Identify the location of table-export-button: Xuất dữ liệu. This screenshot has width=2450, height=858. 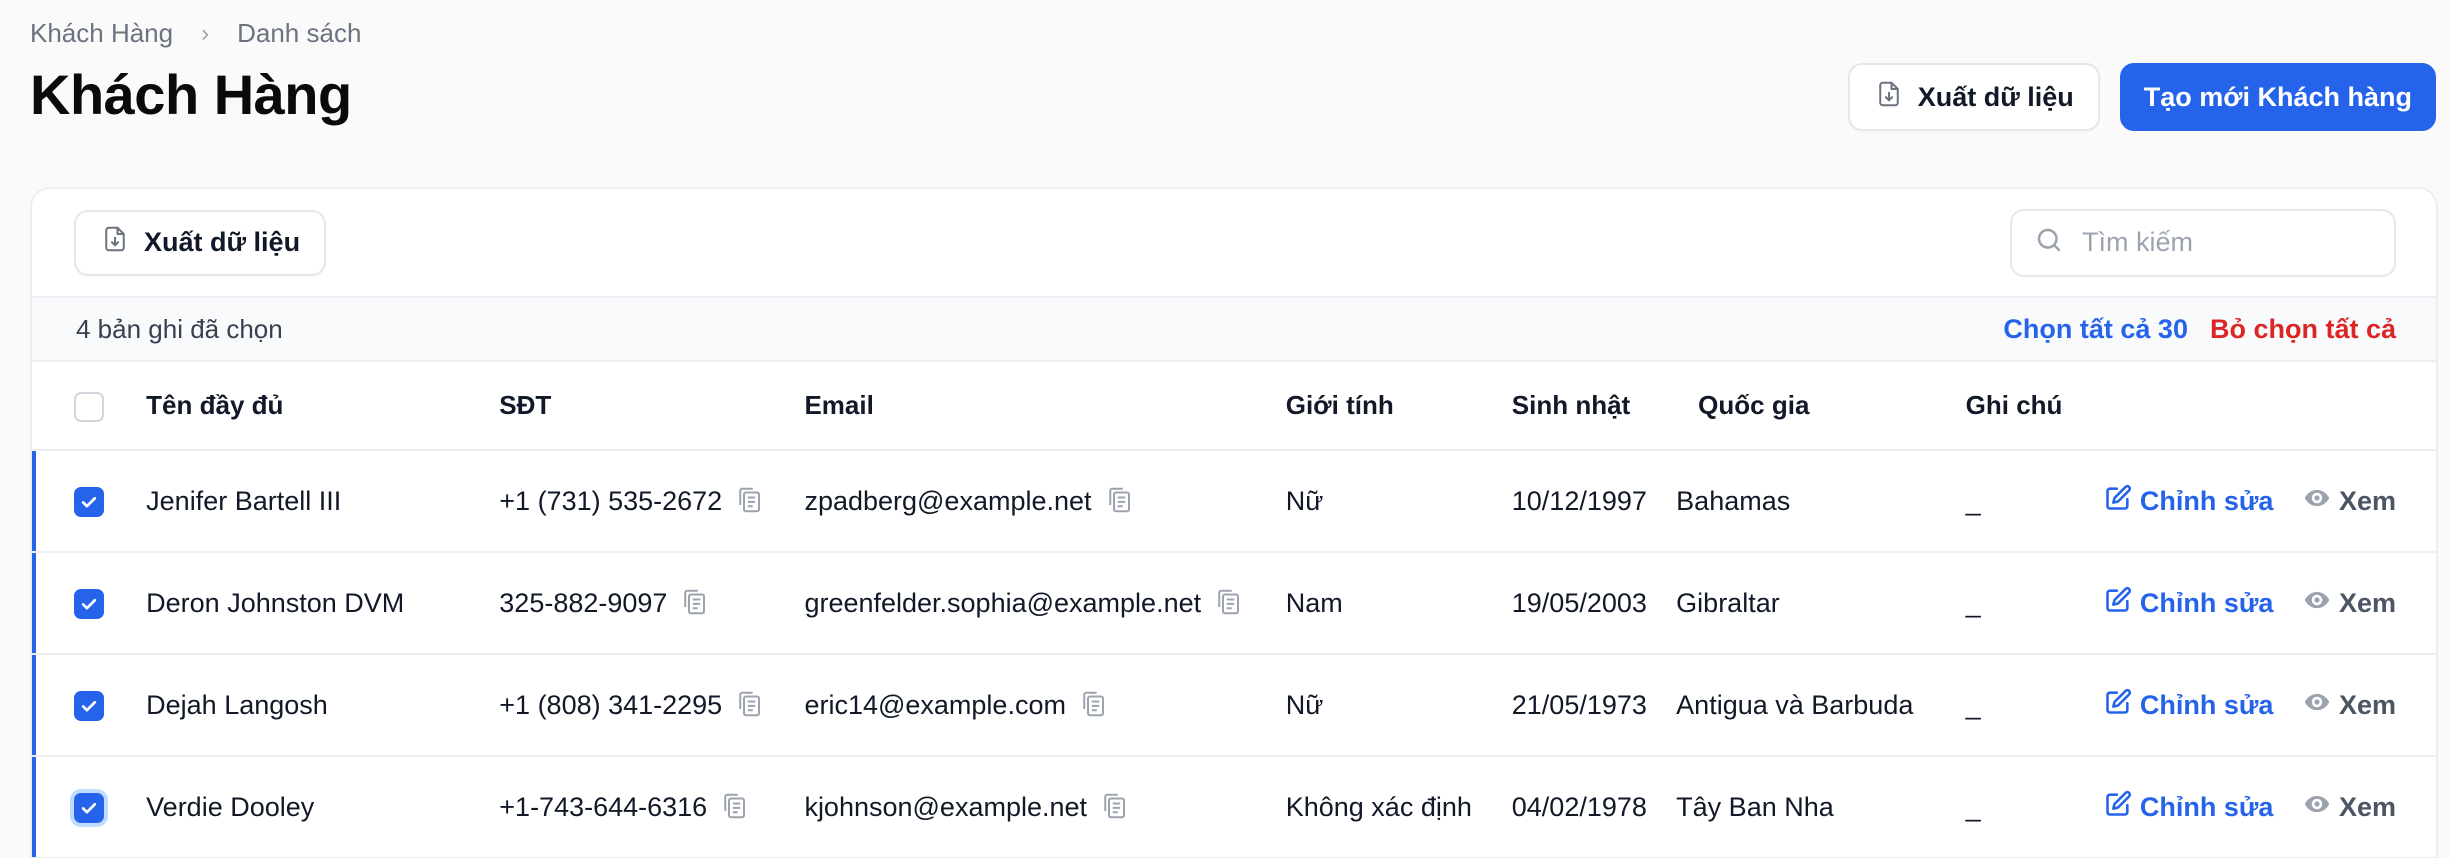
(200, 242).